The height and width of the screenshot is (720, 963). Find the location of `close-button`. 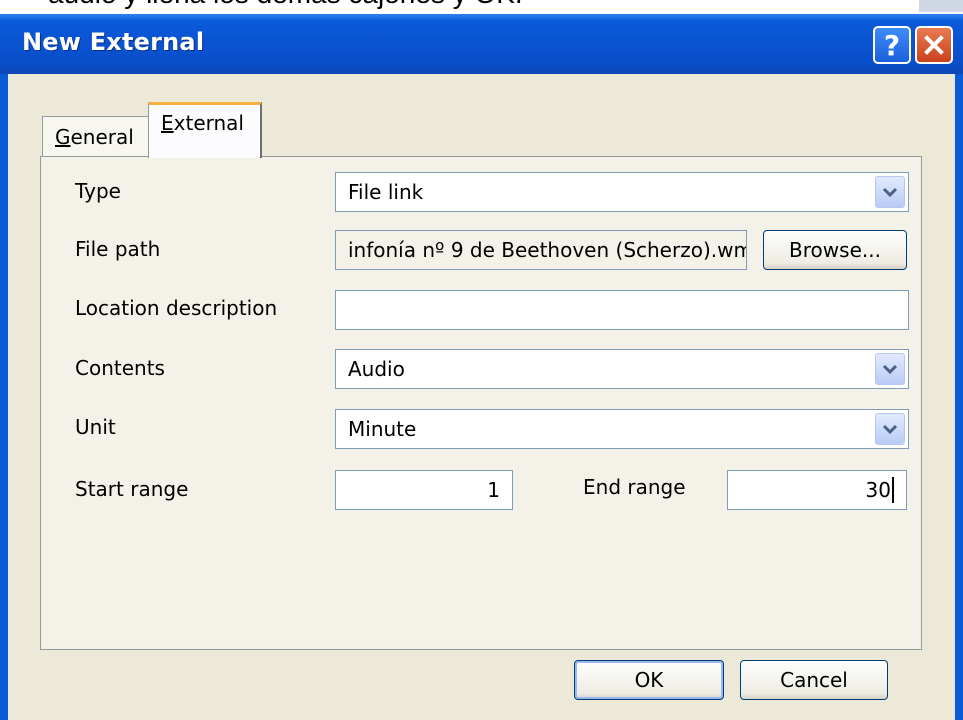

close-button is located at coordinates (934, 45).